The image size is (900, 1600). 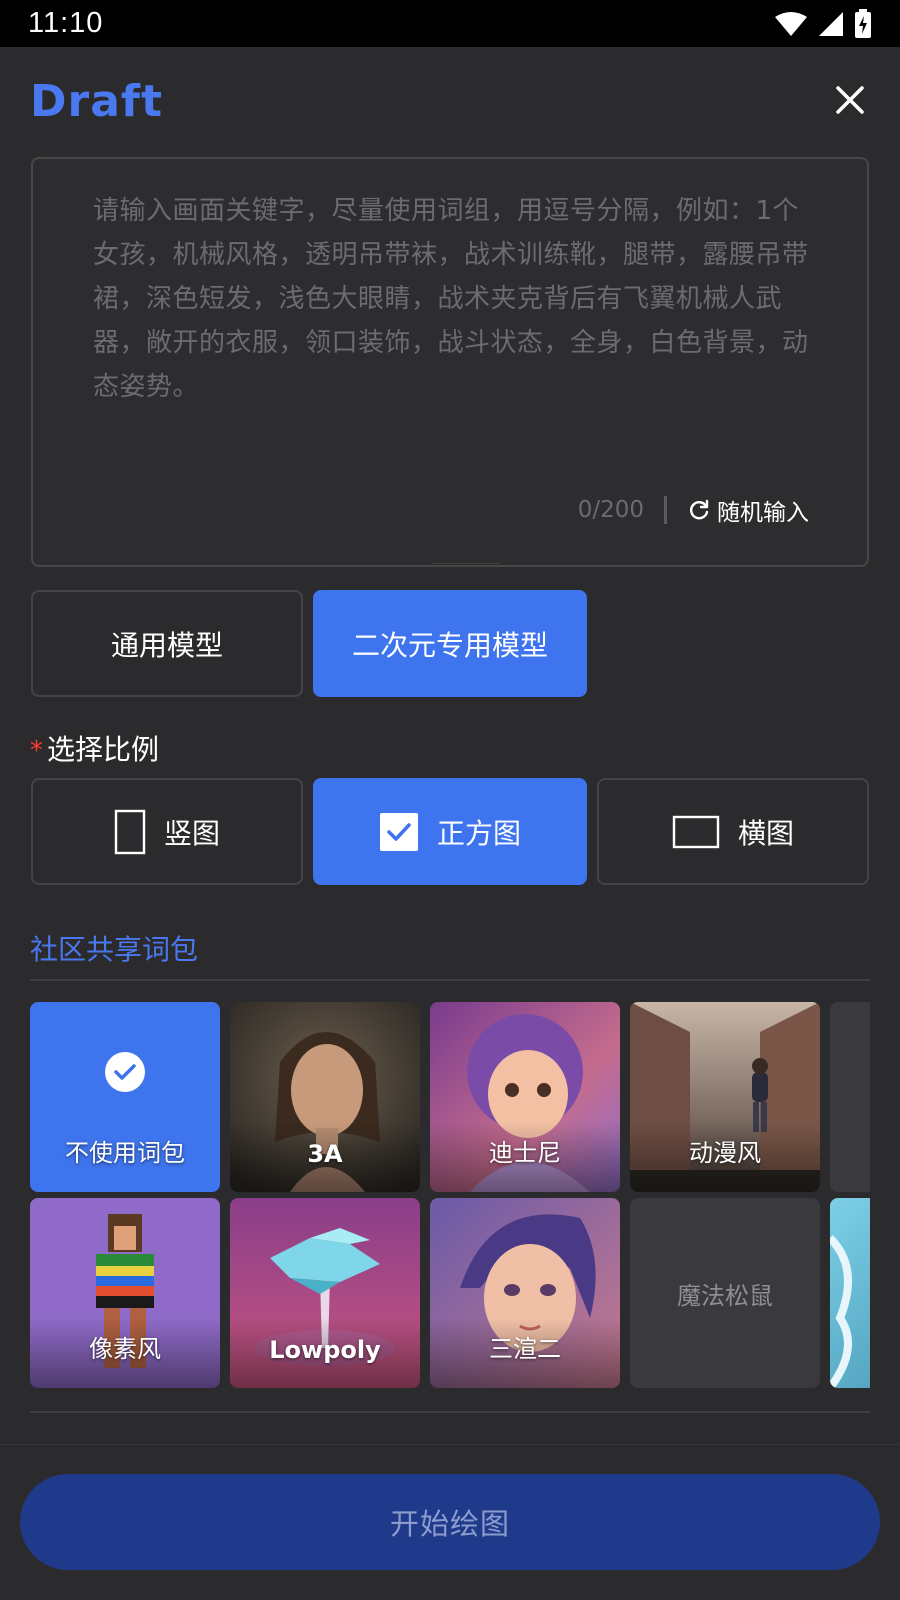 I want to click on resize-handle, so click(x=466, y=566).